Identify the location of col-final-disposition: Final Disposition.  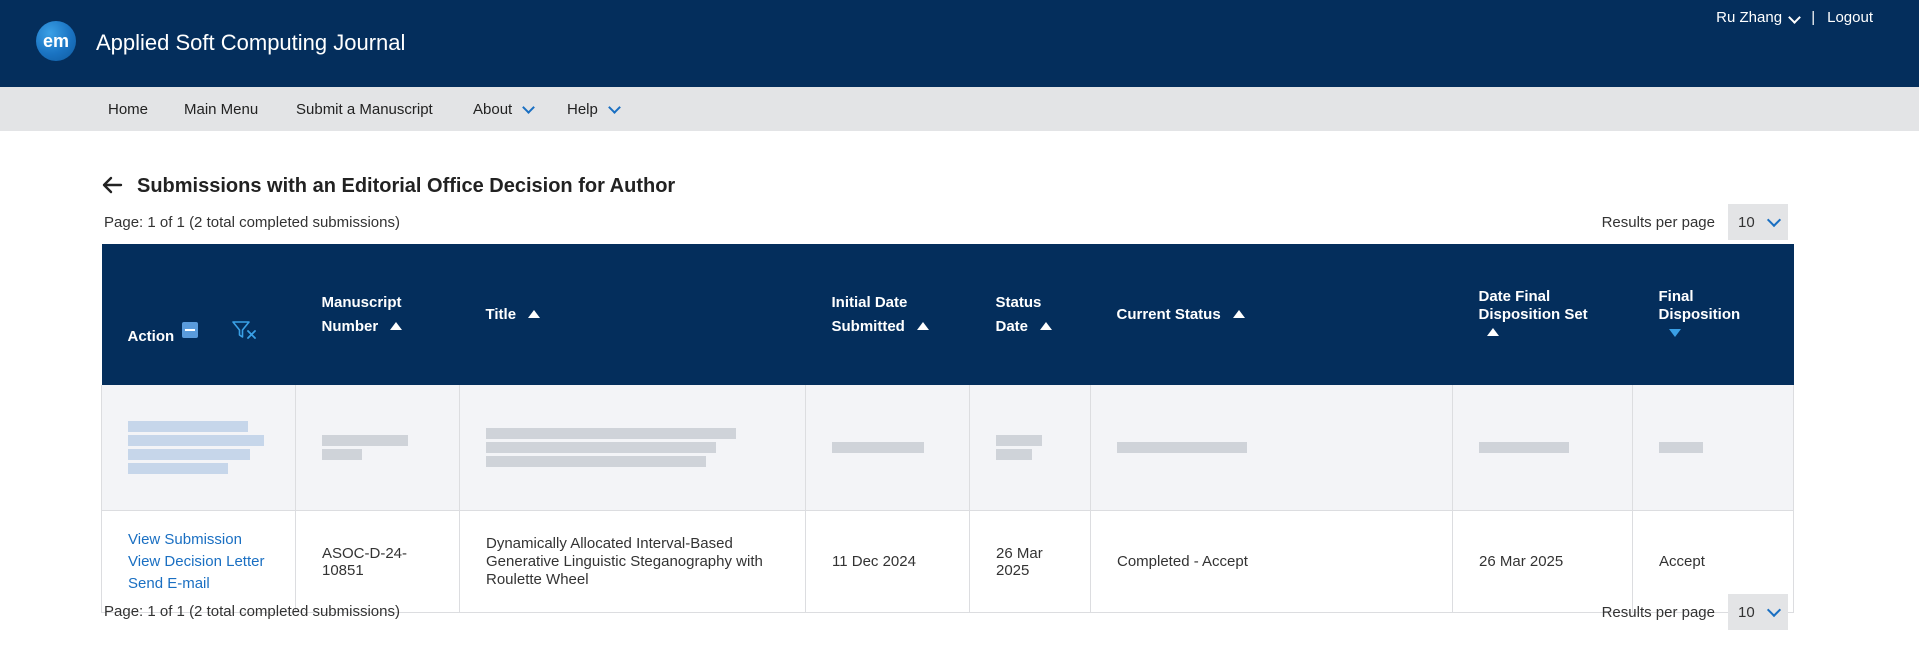
(1713, 314).